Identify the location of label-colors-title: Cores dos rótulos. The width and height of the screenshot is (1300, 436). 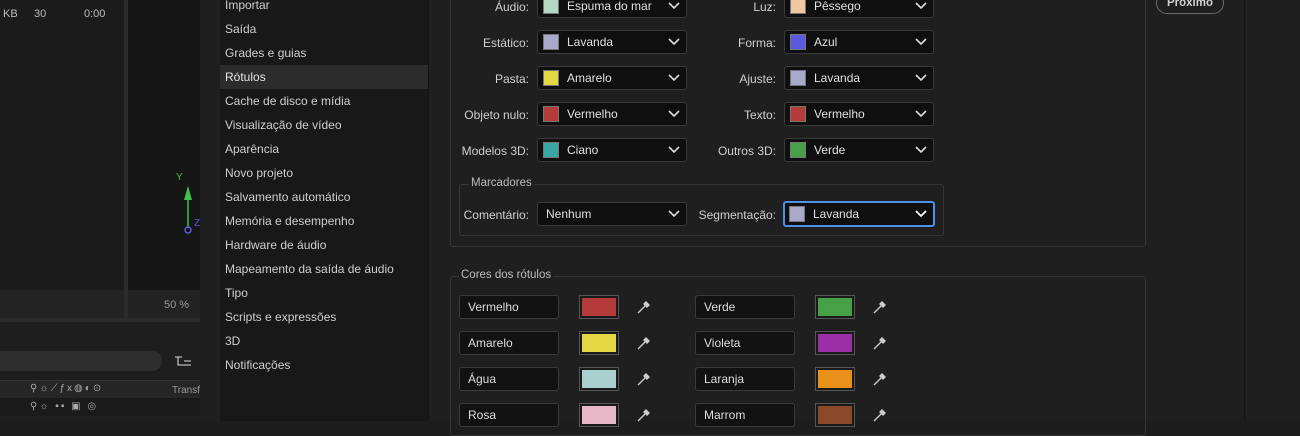
(506, 275).